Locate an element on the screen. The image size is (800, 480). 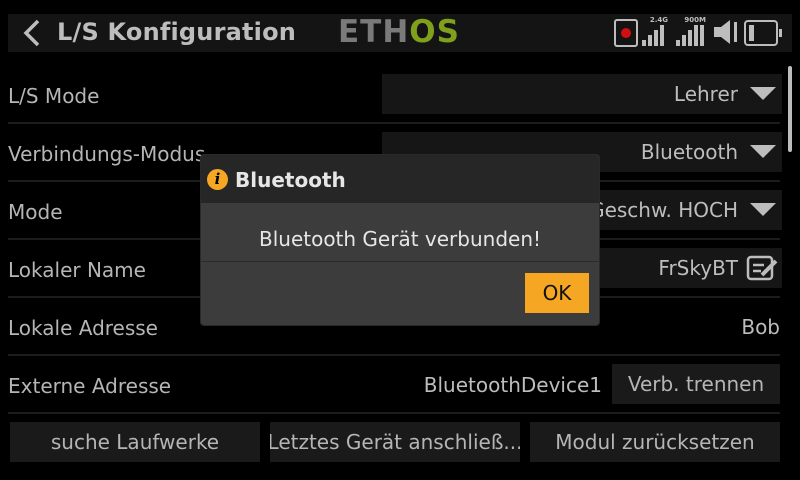
connection-mode-value: Bluetooth is located at coordinates (689, 152).